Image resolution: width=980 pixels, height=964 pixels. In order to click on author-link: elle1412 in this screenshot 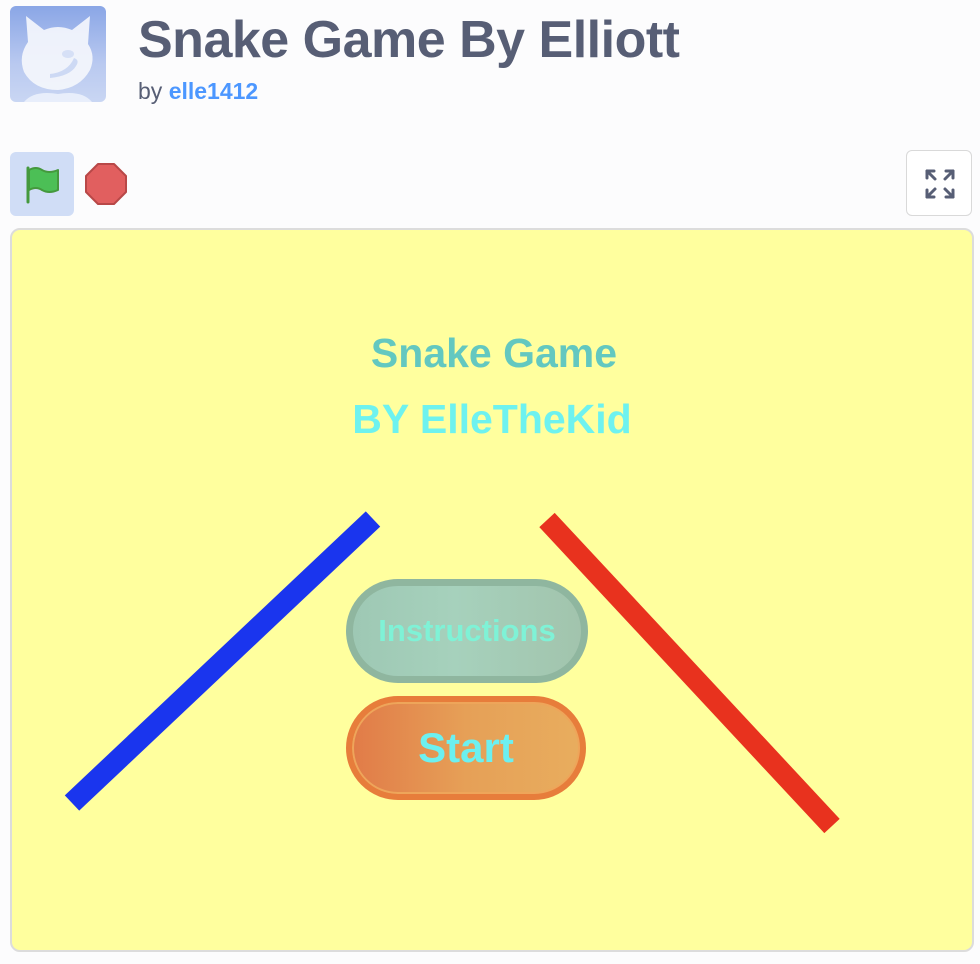, I will do `click(214, 91)`.